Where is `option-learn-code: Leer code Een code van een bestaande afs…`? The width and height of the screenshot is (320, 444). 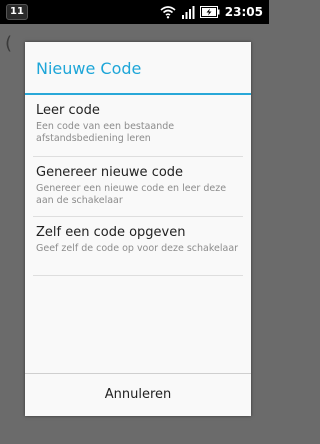 option-learn-code: Leer code Een code van een bestaande afs… is located at coordinates (141, 124).